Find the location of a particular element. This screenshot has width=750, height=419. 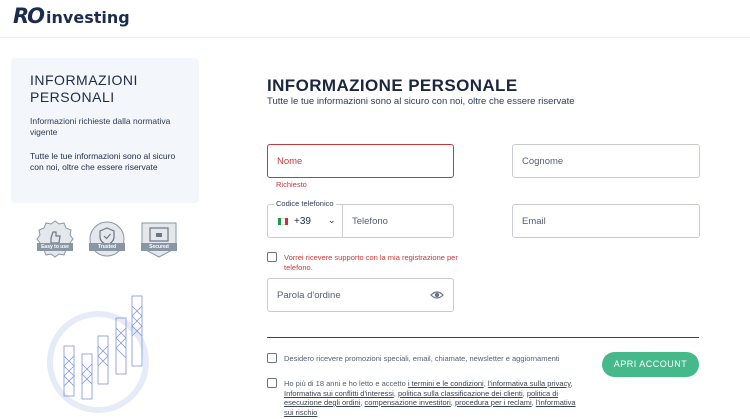

lock-screen-icon is located at coordinates (159, 240).